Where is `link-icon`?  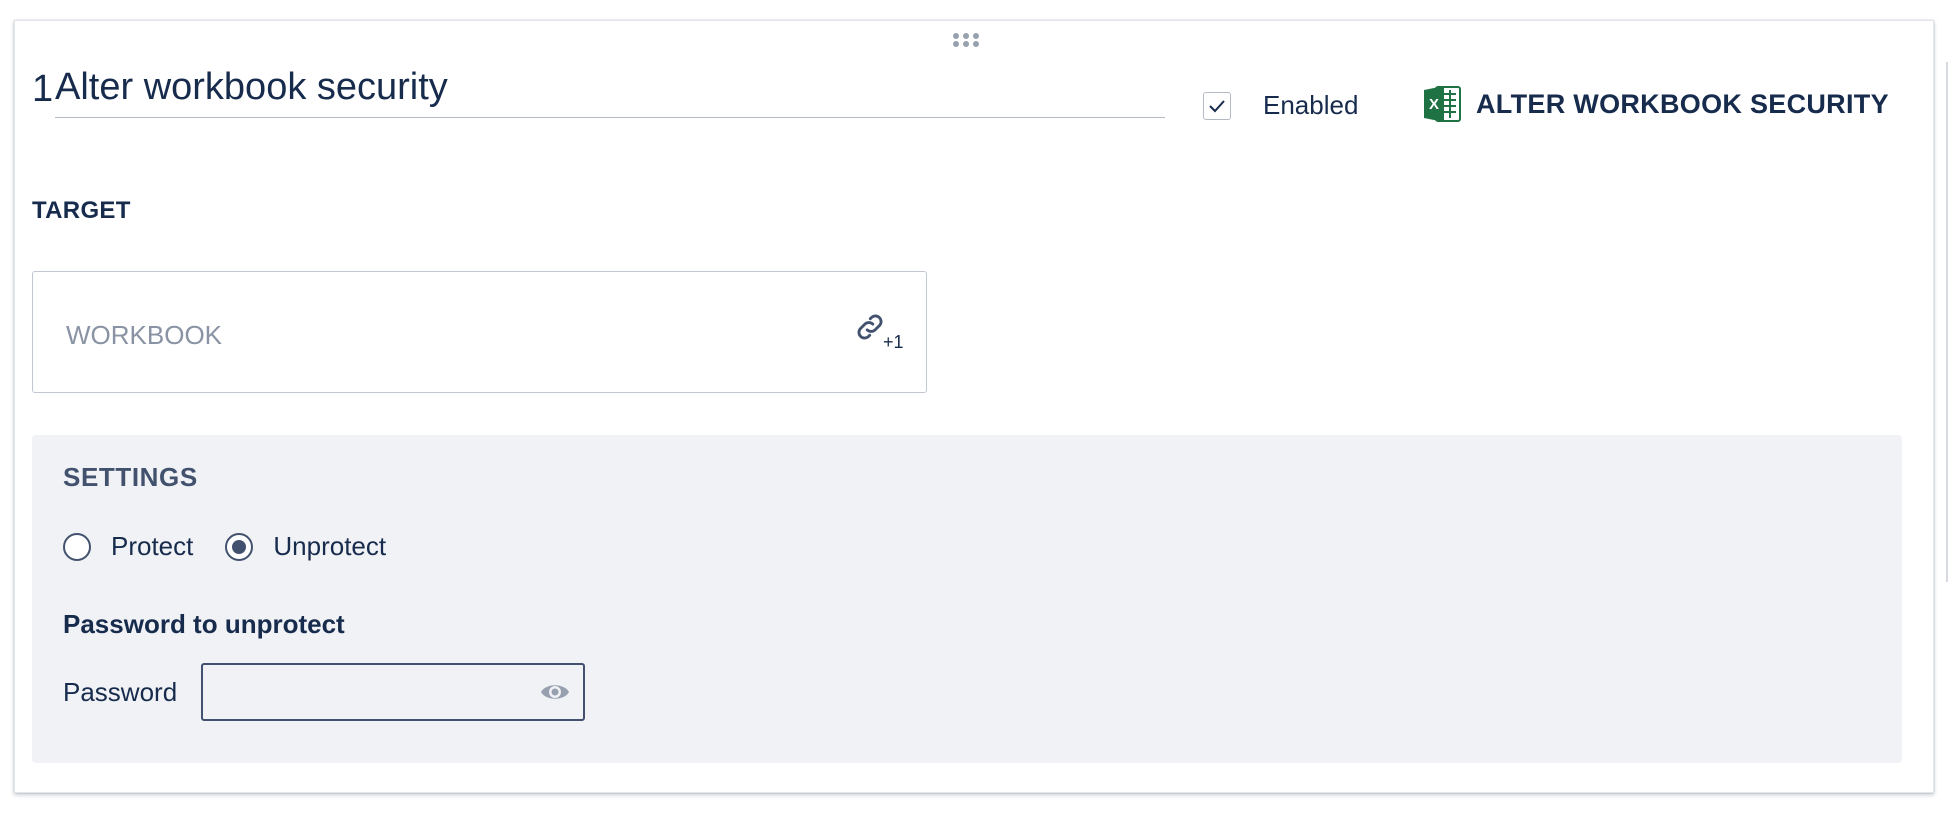
link-icon is located at coordinates (870, 327).